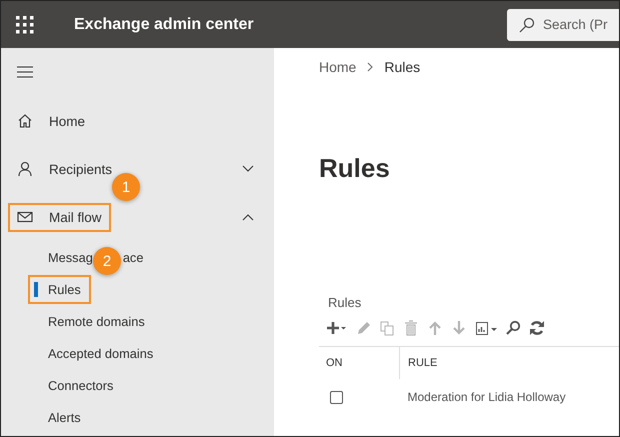 This screenshot has width=620, height=437. I want to click on nav-subitem: Remote domains, so click(96, 321).